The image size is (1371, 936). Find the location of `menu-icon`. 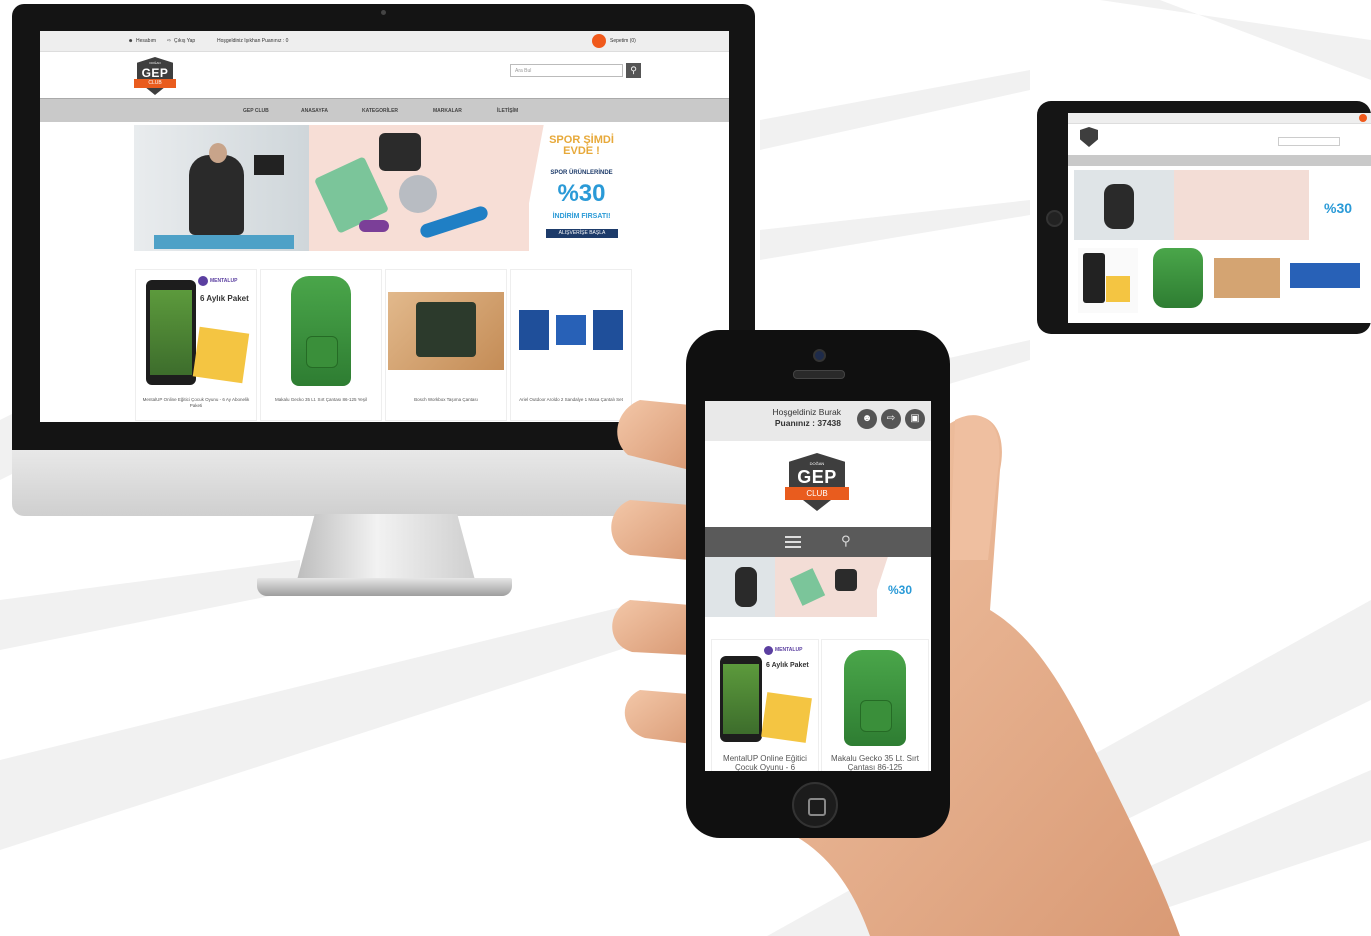

menu-icon is located at coordinates (793, 537).